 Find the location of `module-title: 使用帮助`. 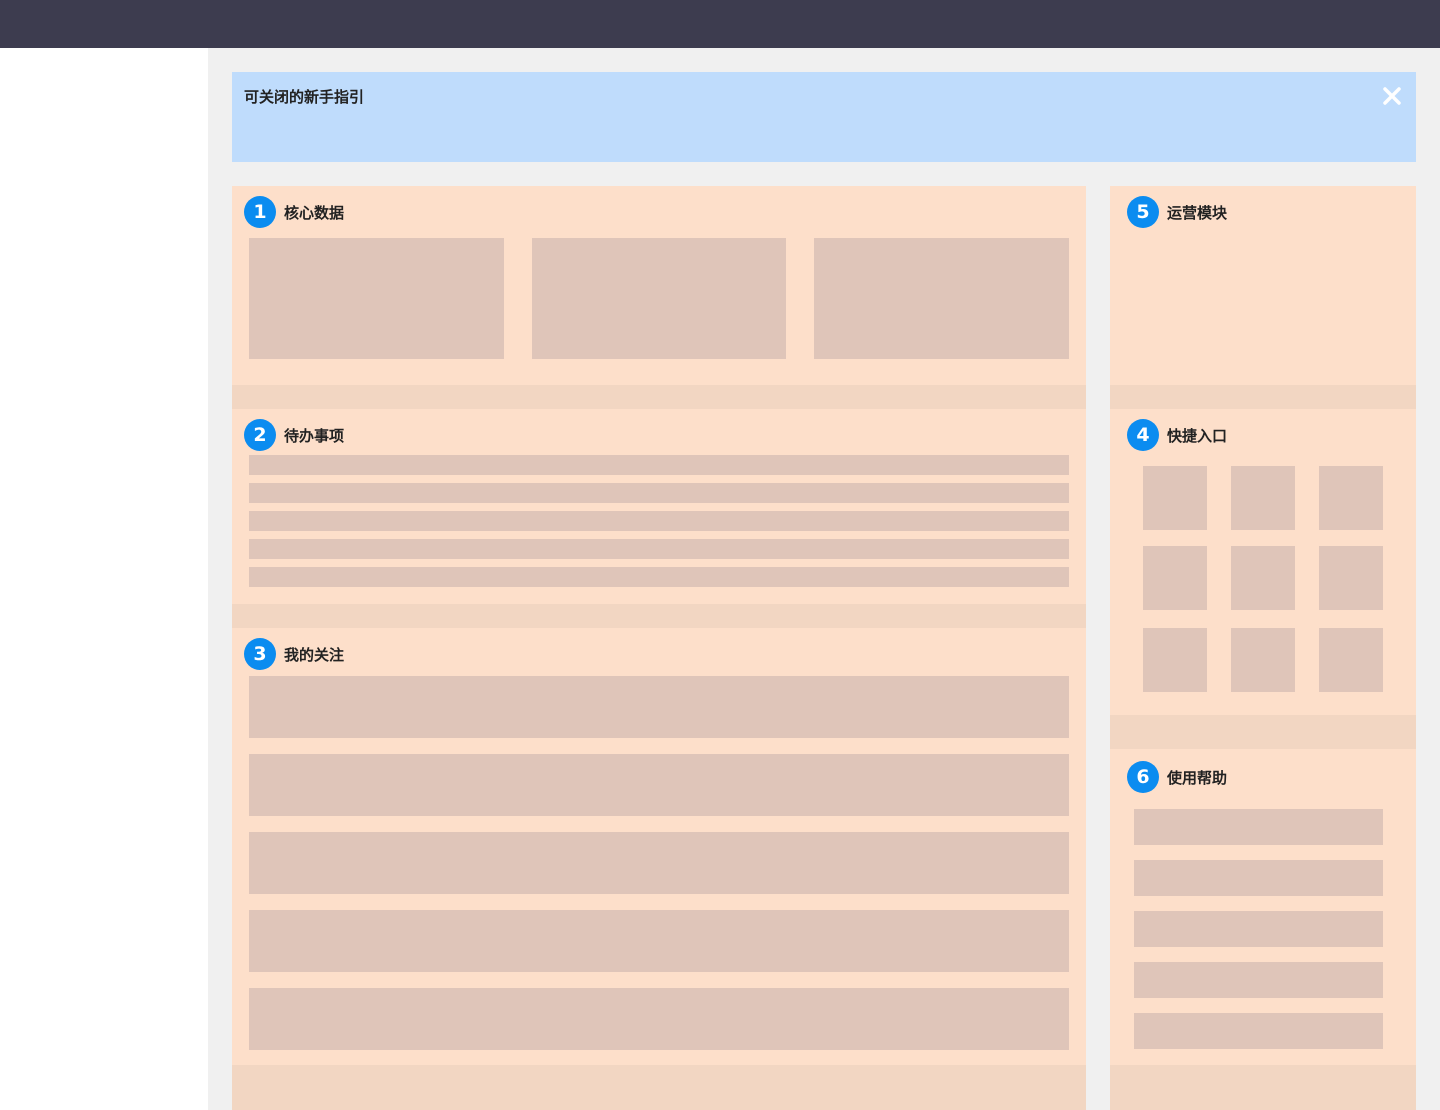

module-title: 使用帮助 is located at coordinates (1197, 777).